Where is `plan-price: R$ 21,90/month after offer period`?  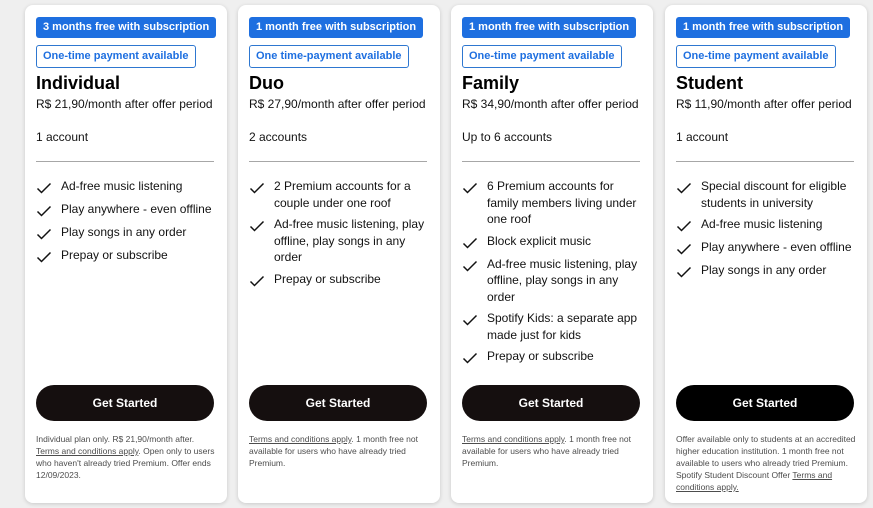 plan-price: R$ 21,90/month after offer period is located at coordinates (124, 104).